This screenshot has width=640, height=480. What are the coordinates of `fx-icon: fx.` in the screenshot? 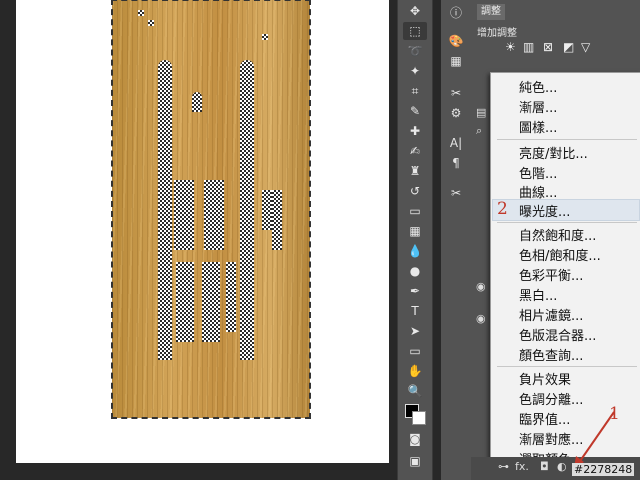 It's located at (522, 466).